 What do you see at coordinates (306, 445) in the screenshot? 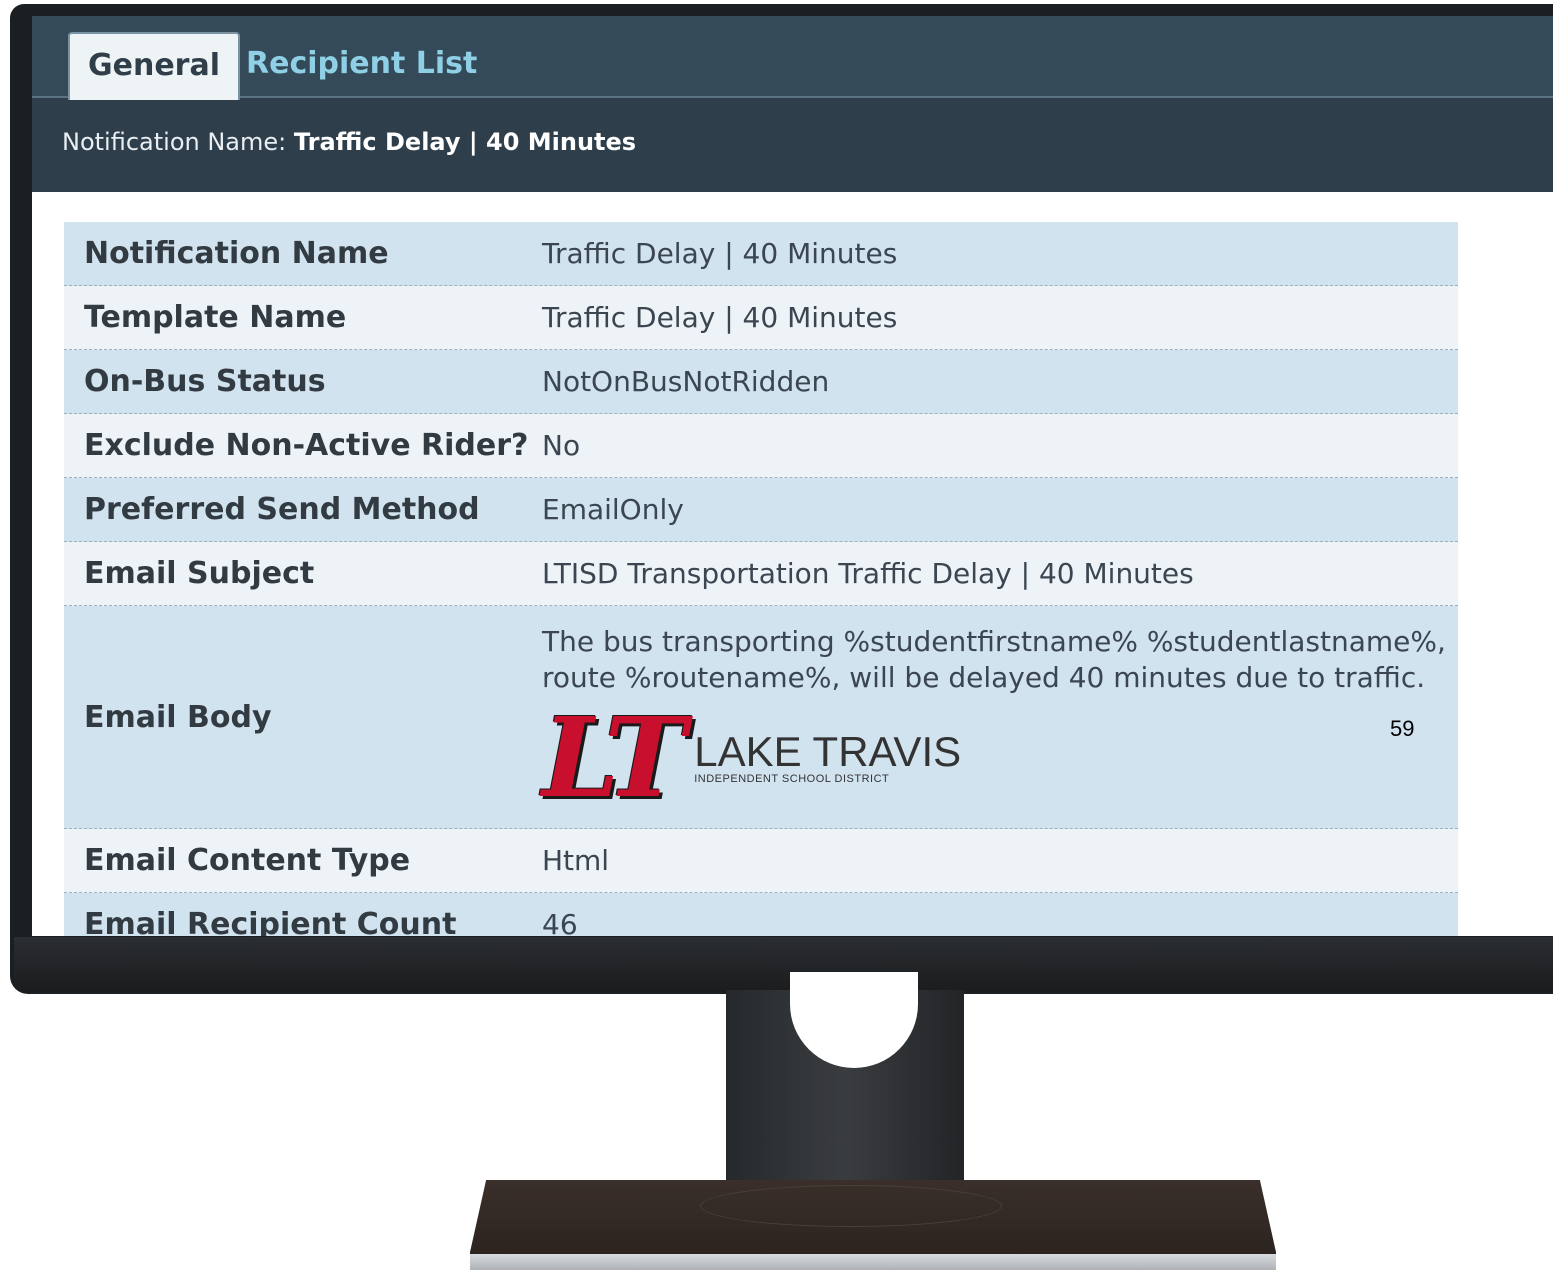
I see `row-label: Exclude Non-Active Rider?` at bounding box center [306, 445].